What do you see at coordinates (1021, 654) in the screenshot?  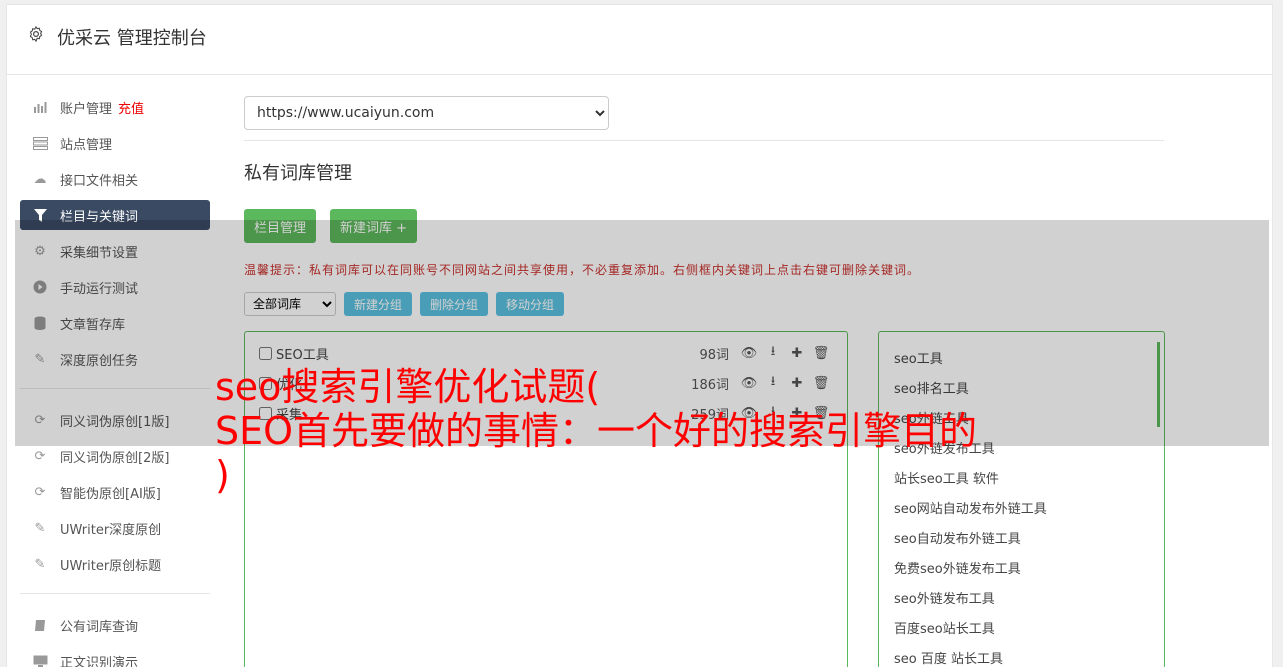 I see `keyword-item: seo 百度 站长工具` at bounding box center [1021, 654].